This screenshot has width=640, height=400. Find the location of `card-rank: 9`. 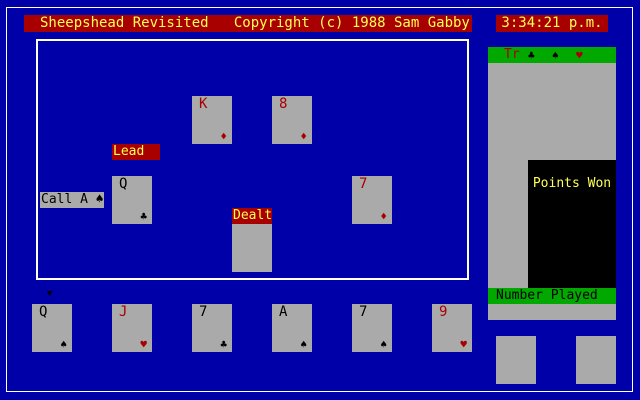

card-rank: 9 is located at coordinates (443, 312).